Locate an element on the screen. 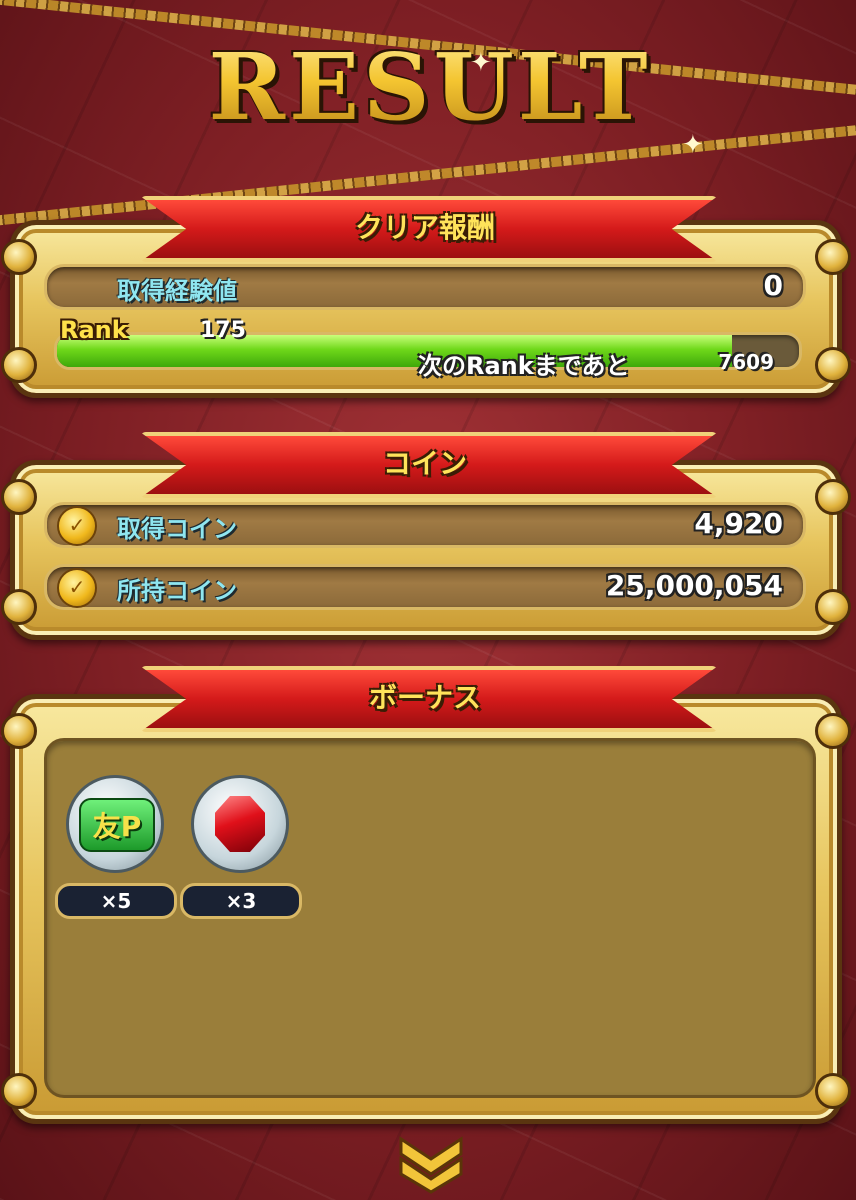 Image resolution: width=856 pixels, height=1200 pixels. exp-value: 0 is located at coordinates (773, 285).